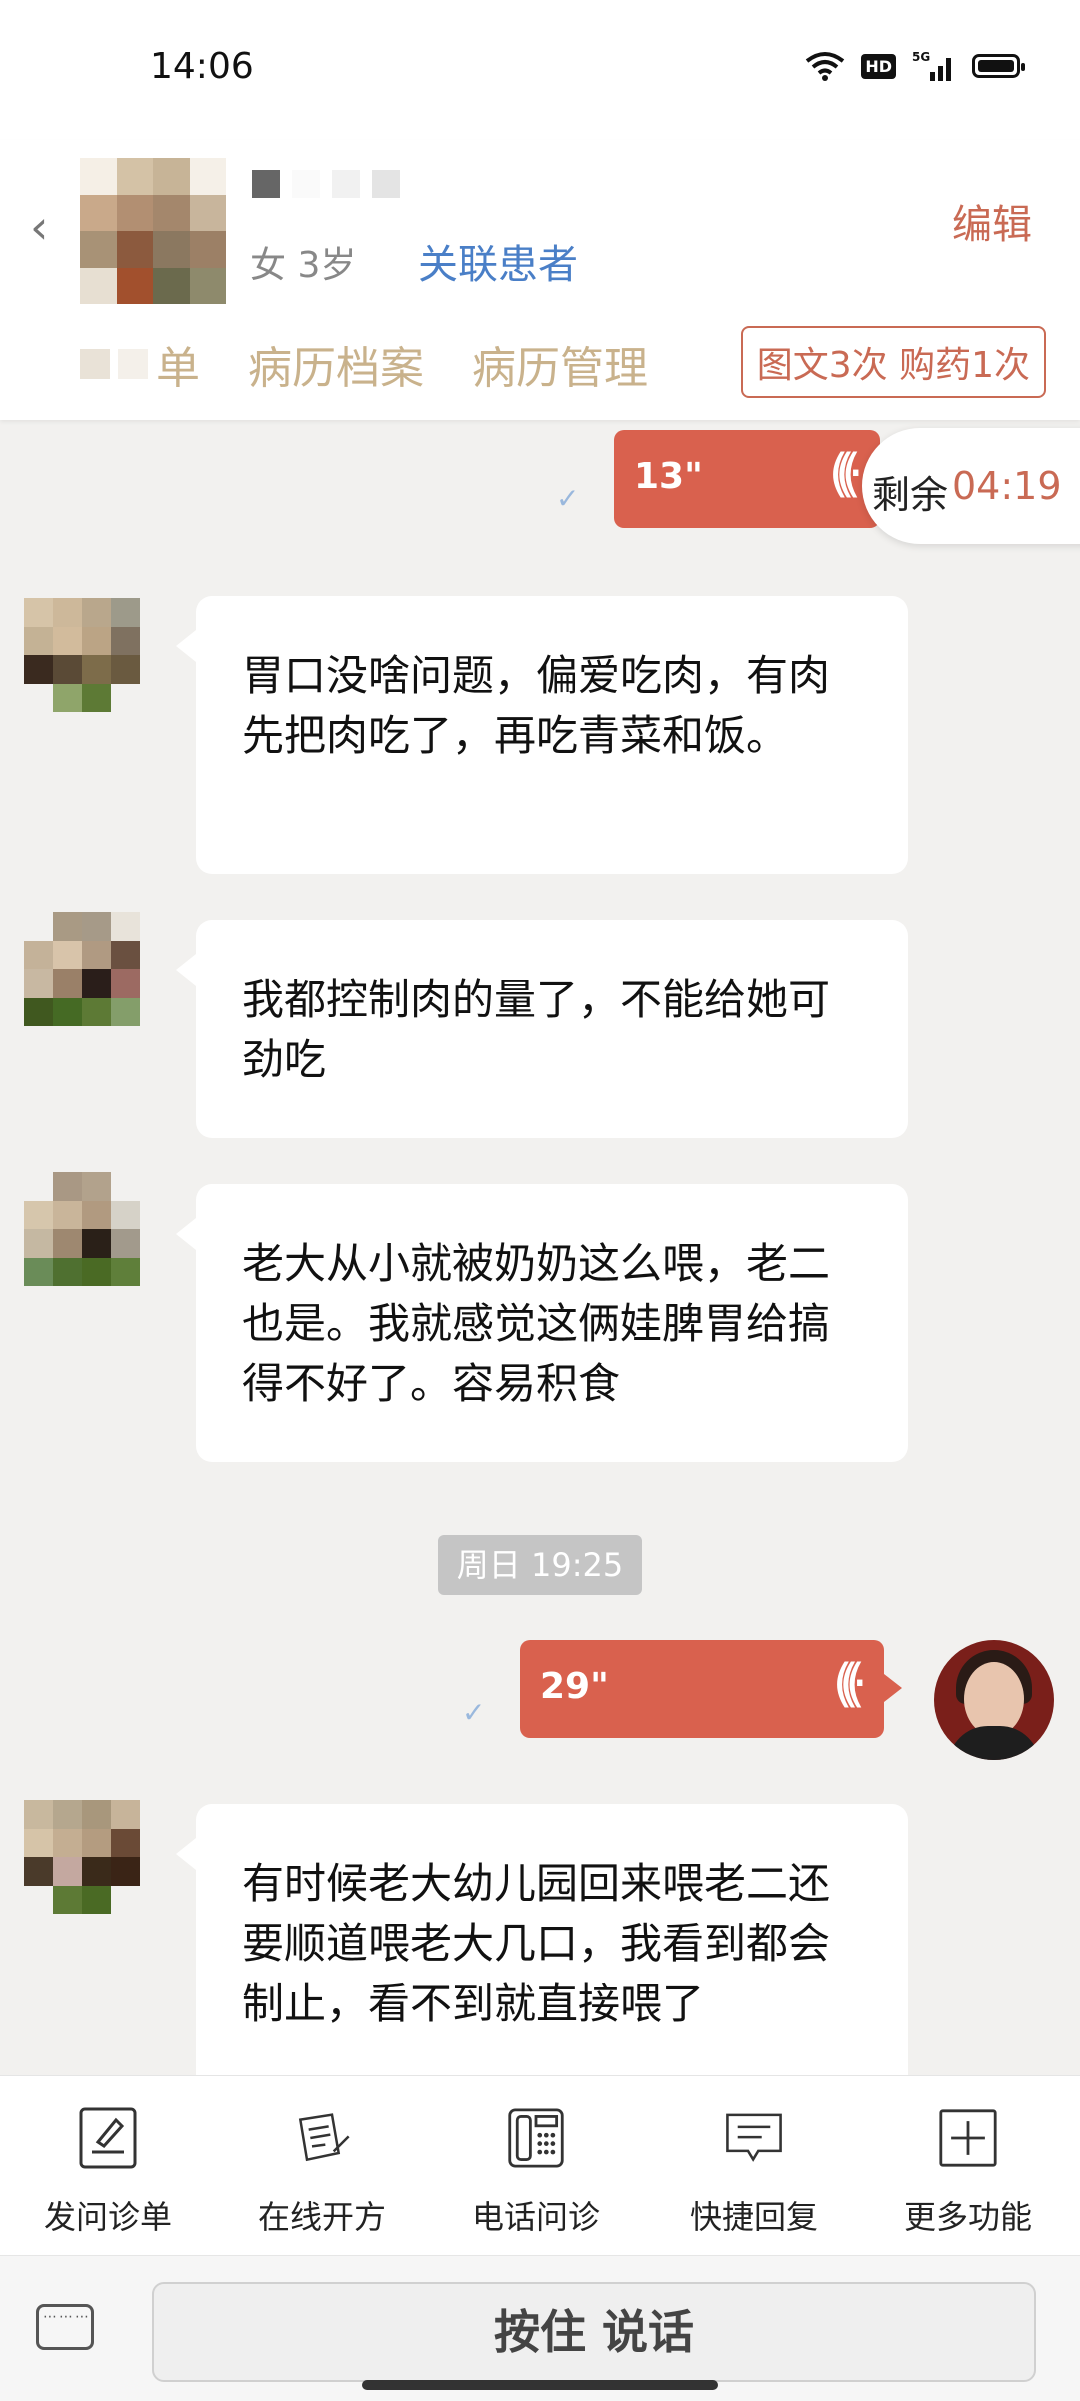 The width and height of the screenshot is (1080, 2401). What do you see at coordinates (754, 2172) in the screenshot?
I see `quick-reply-button: 快捷回复` at bounding box center [754, 2172].